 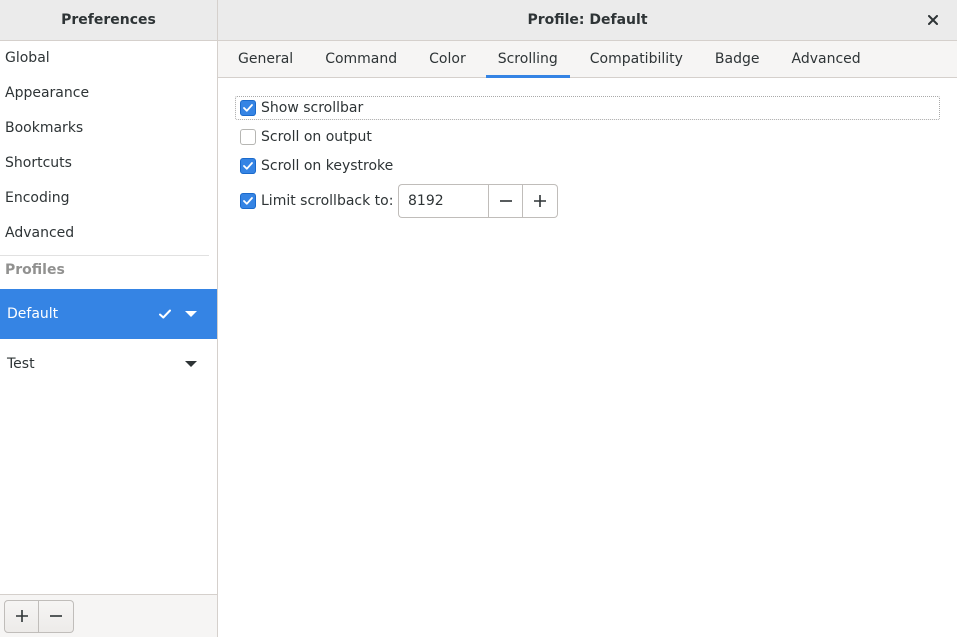 What do you see at coordinates (104, 269) in the screenshot?
I see `profiles-section-label: Profiles` at bounding box center [104, 269].